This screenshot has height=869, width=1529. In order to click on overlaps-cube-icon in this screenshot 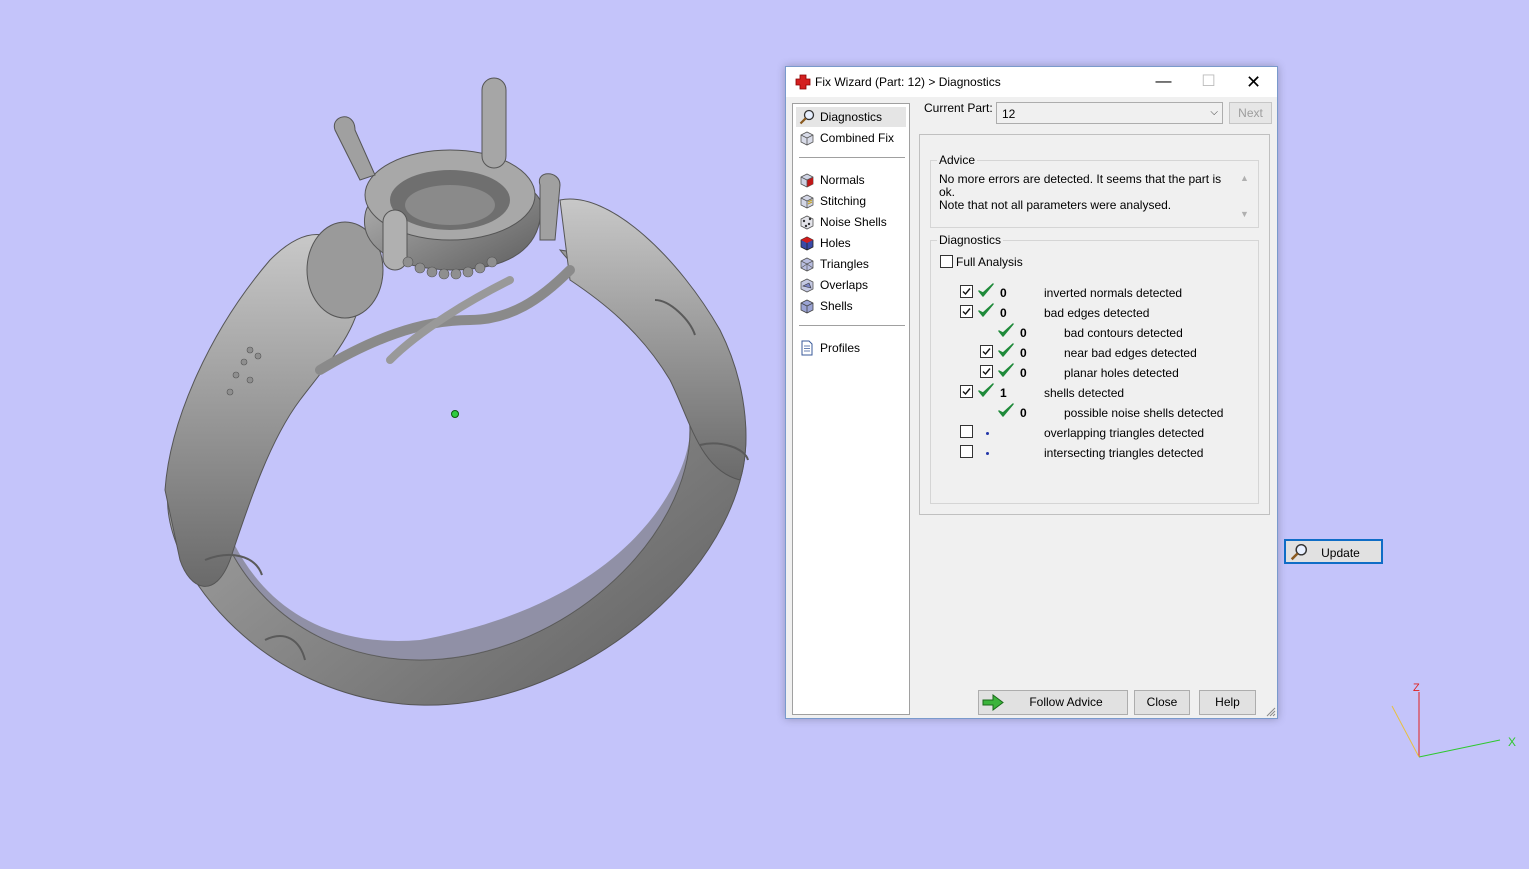, I will do `click(807, 285)`.